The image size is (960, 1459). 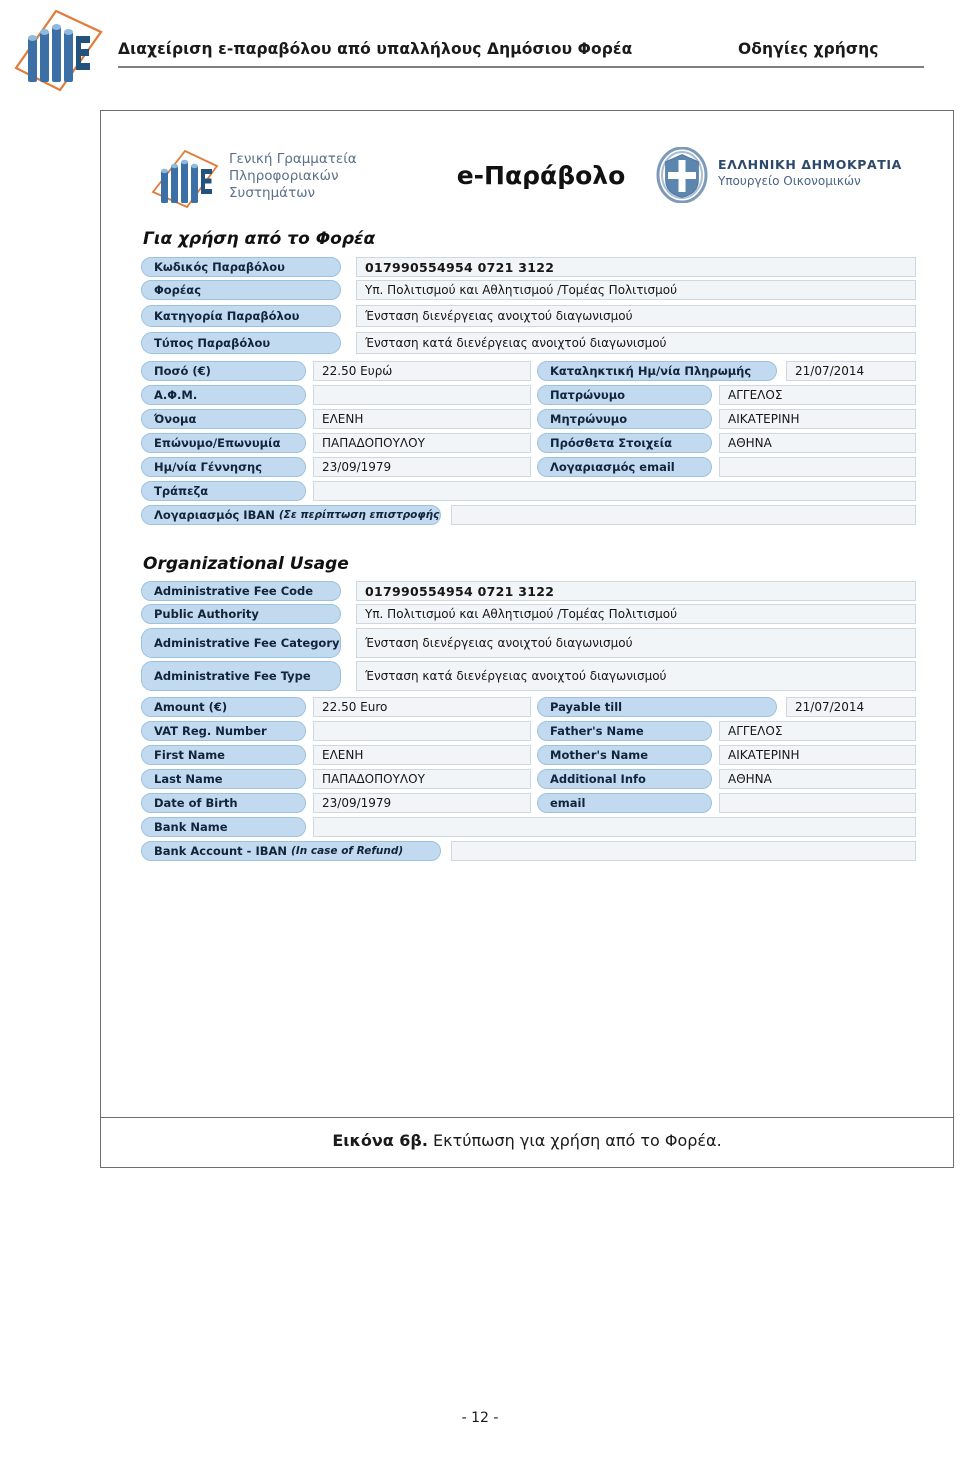 What do you see at coordinates (223, 803) in the screenshot?
I see `field-label-date-of-birth-en: Date of Birth` at bounding box center [223, 803].